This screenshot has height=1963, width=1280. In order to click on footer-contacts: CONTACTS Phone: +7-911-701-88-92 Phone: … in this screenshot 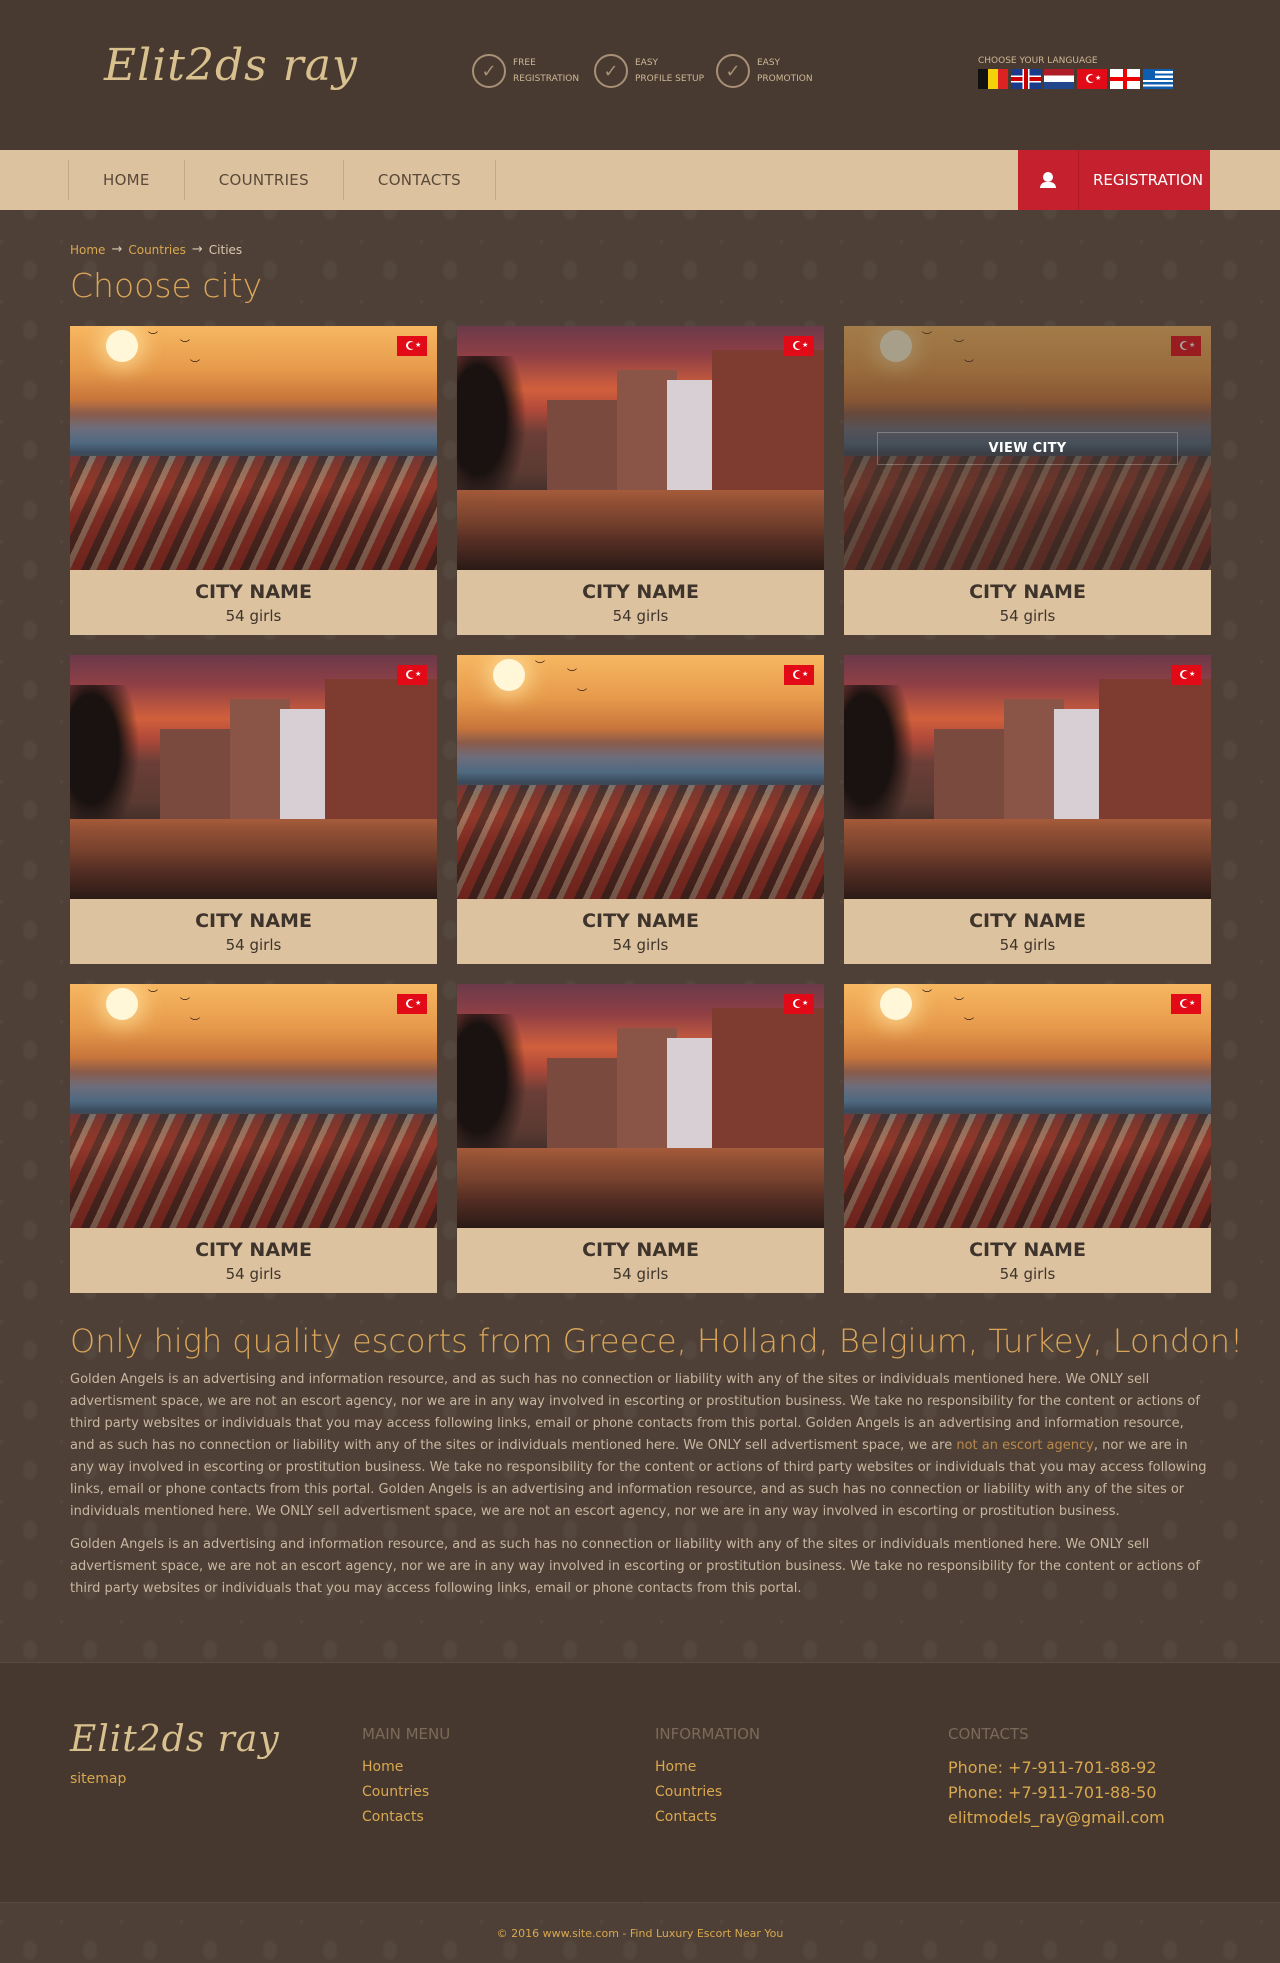, I will do `click(1056, 1777)`.